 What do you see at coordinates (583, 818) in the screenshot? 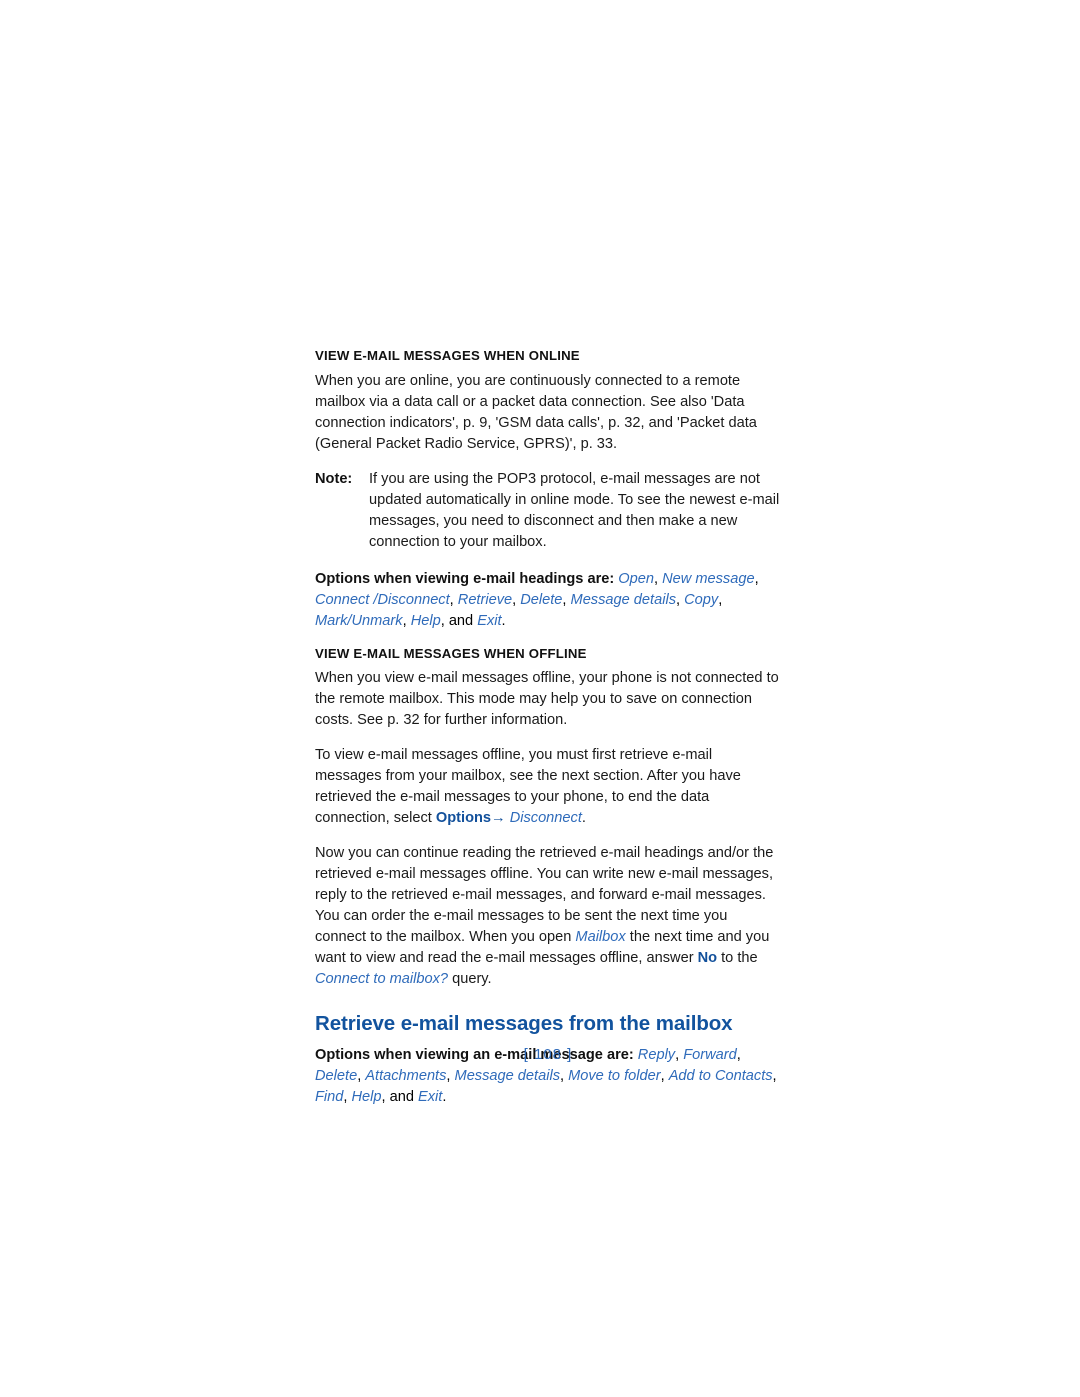
I see `paragraph-offline-2-text-after: .` at bounding box center [583, 818].